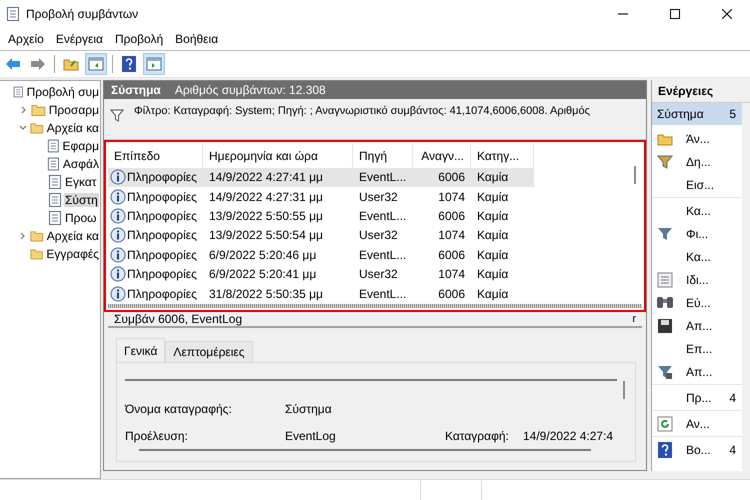 The height and width of the screenshot is (500, 750). I want to click on field-value: 14/9/2022 4:27:4, so click(568, 436).